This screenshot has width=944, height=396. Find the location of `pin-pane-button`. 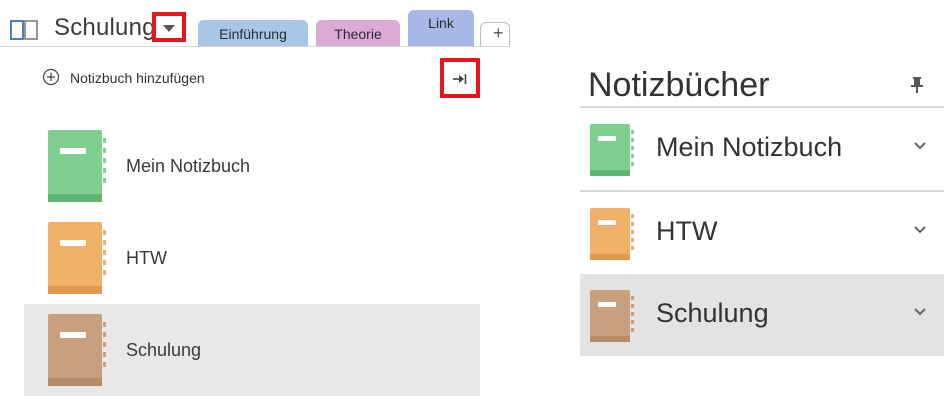

pin-pane-button is located at coordinates (460, 78).